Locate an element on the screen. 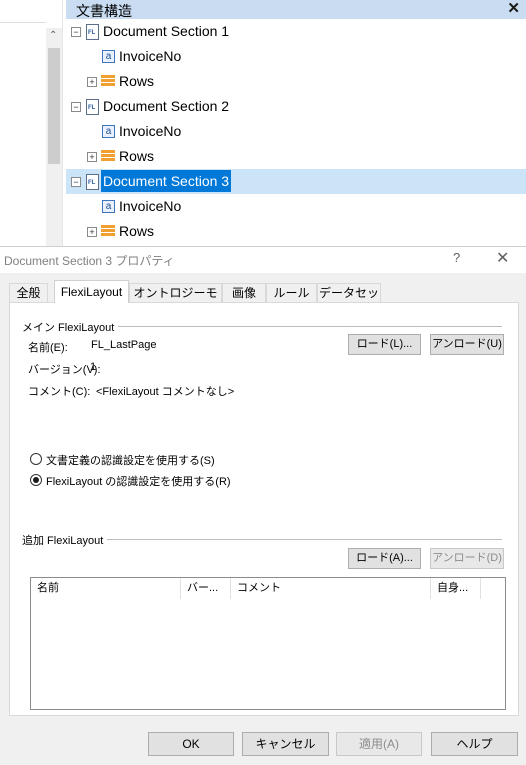  use-definition-settings-label: 文書定義の認識設定を使用する(S) is located at coordinates (130, 460).